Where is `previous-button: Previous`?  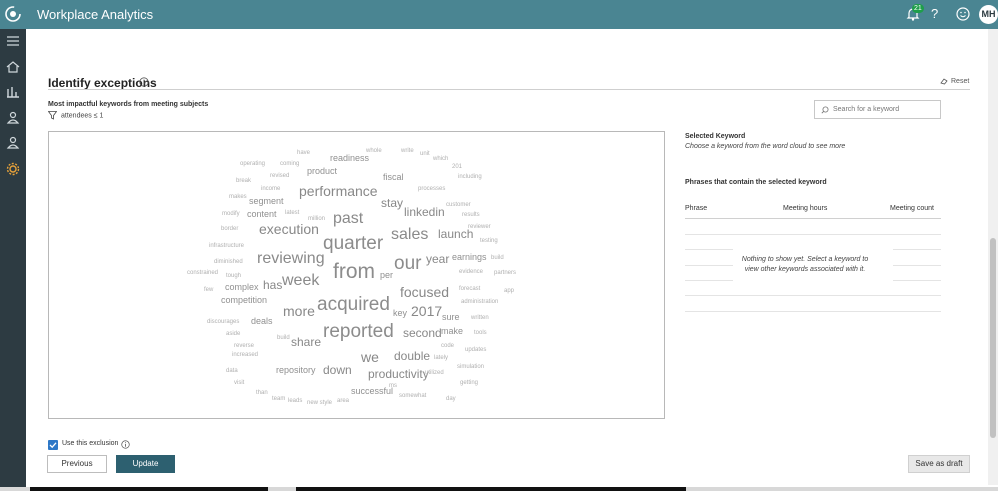
previous-button: Previous is located at coordinates (77, 464).